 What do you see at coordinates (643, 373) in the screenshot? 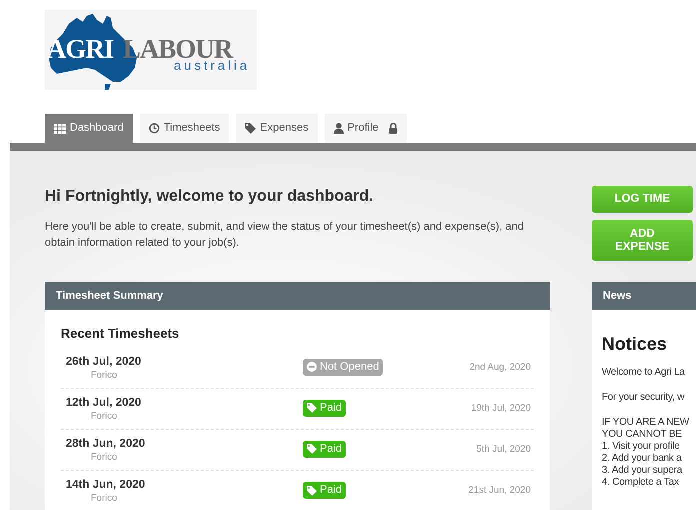
I see `notice-text: Welcome to Agri La` at bounding box center [643, 373].